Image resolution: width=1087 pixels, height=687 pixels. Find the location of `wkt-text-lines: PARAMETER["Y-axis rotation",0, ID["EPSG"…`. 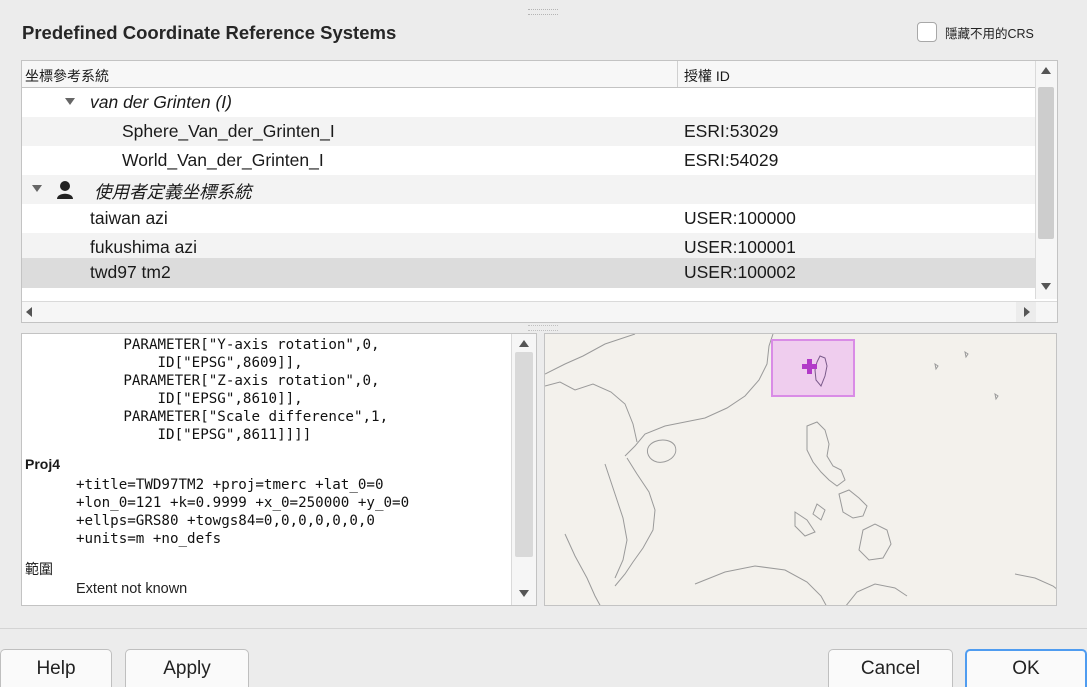

wkt-text-lines: PARAMETER["Y-axis rotation",0, ID["EPSG"… is located at coordinates (221, 390).